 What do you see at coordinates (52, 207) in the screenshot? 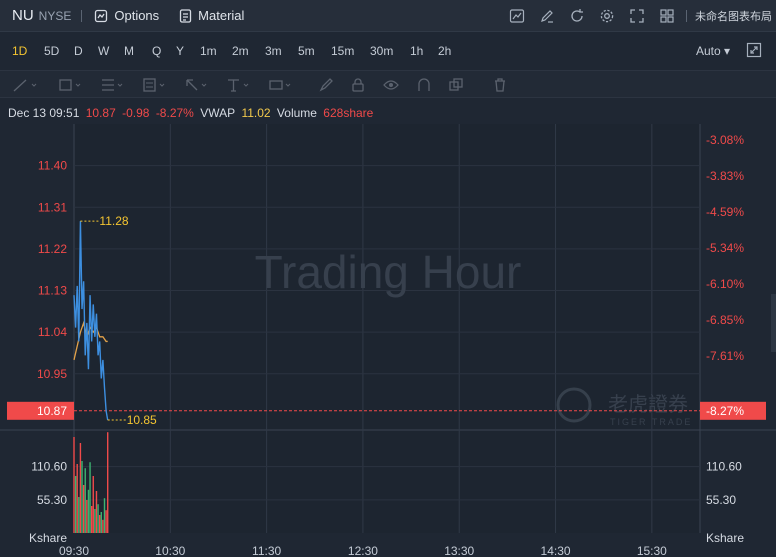
I see `price-axis-label: 11.31` at bounding box center [52, 207].